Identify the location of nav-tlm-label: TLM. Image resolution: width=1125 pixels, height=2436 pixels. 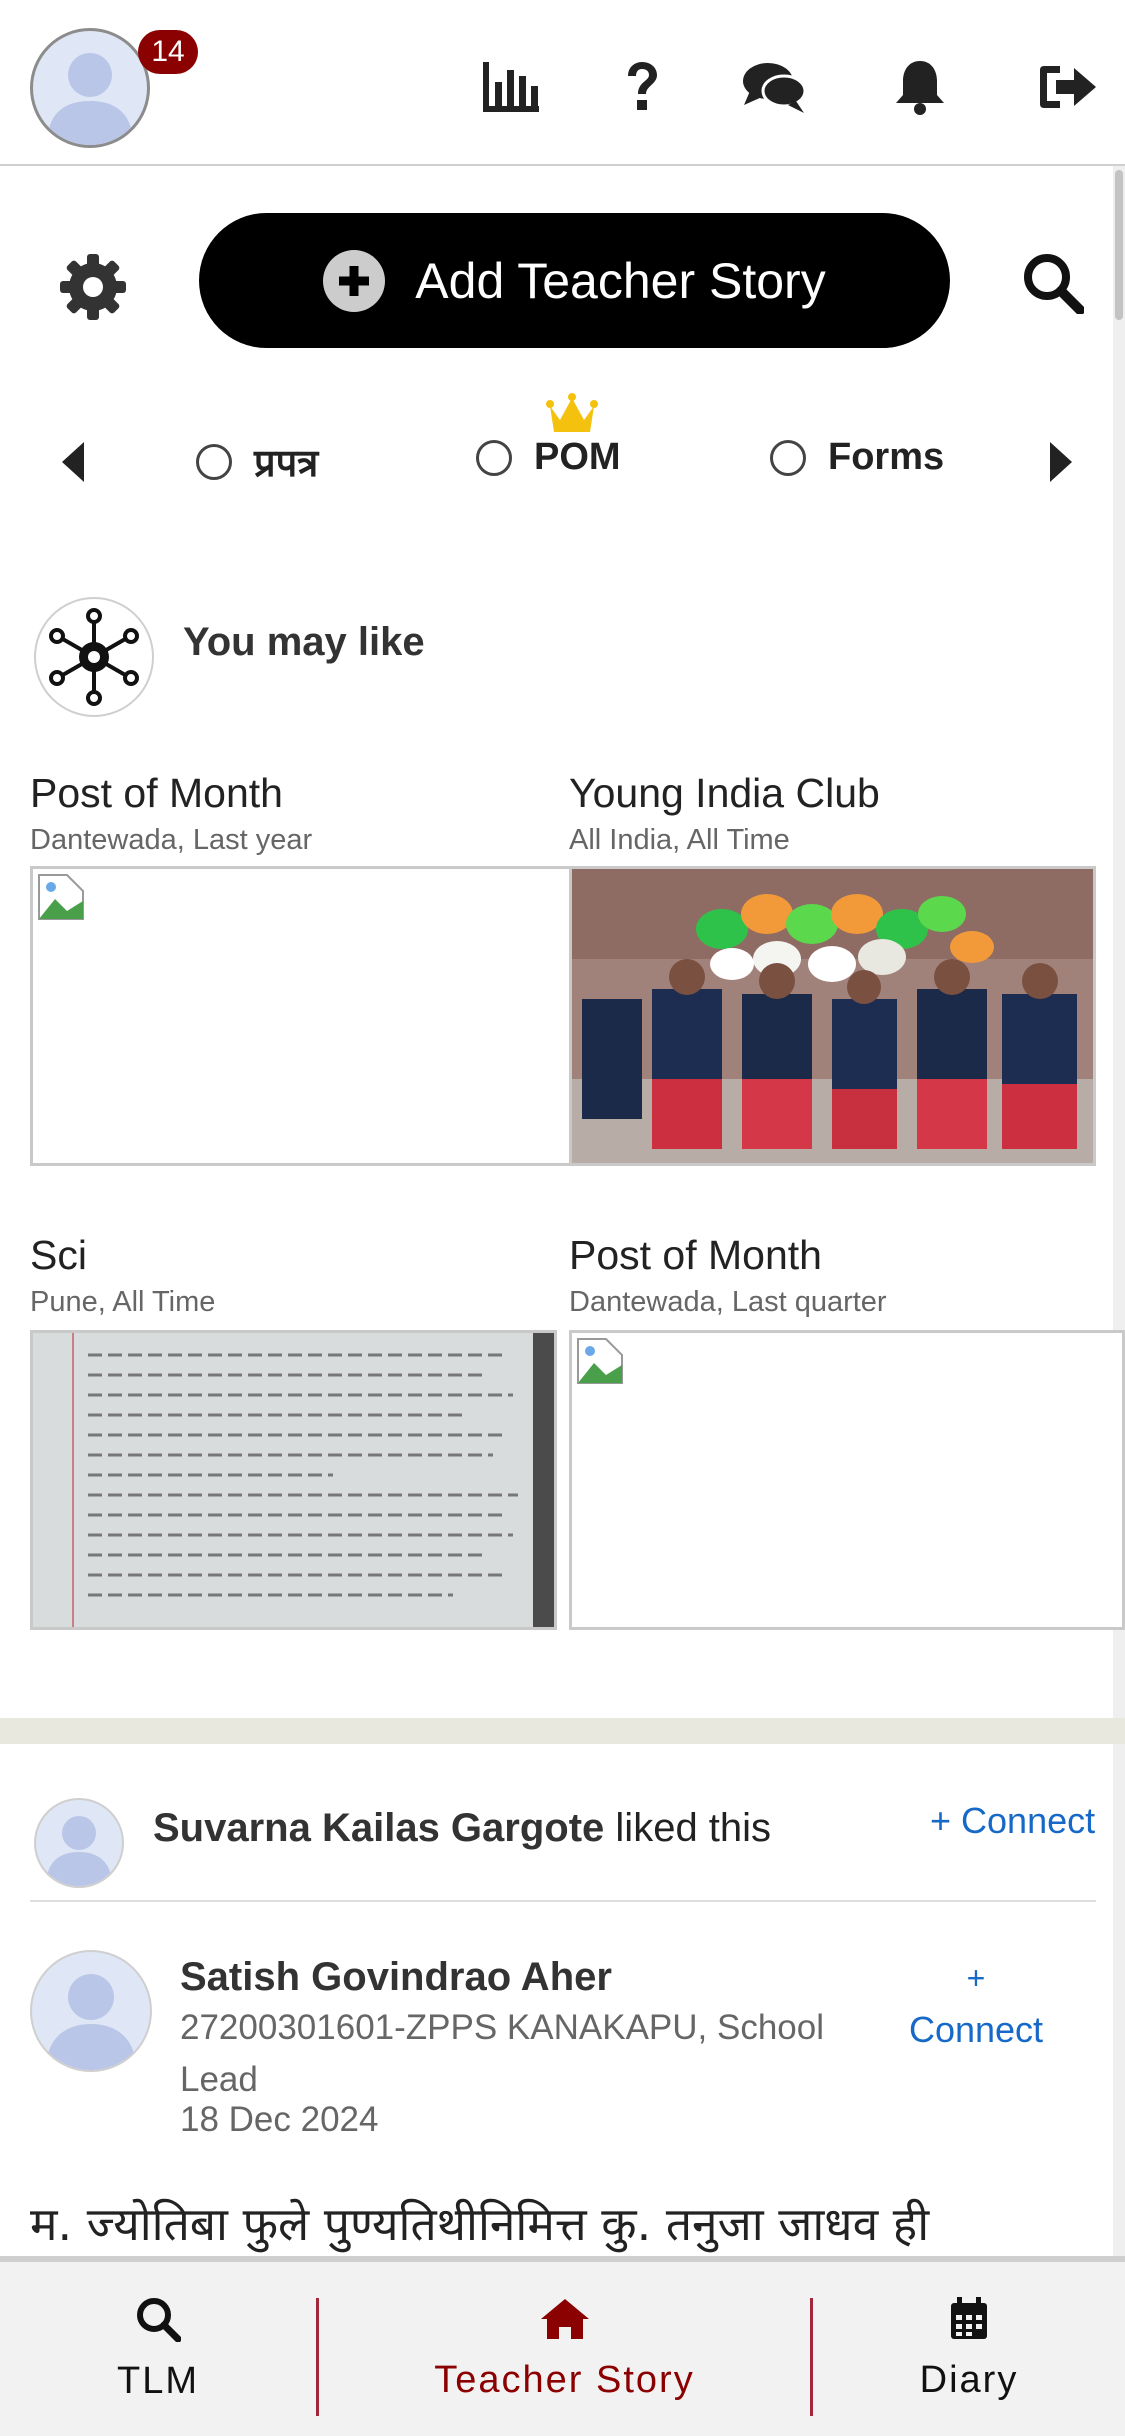
(158, 2380).